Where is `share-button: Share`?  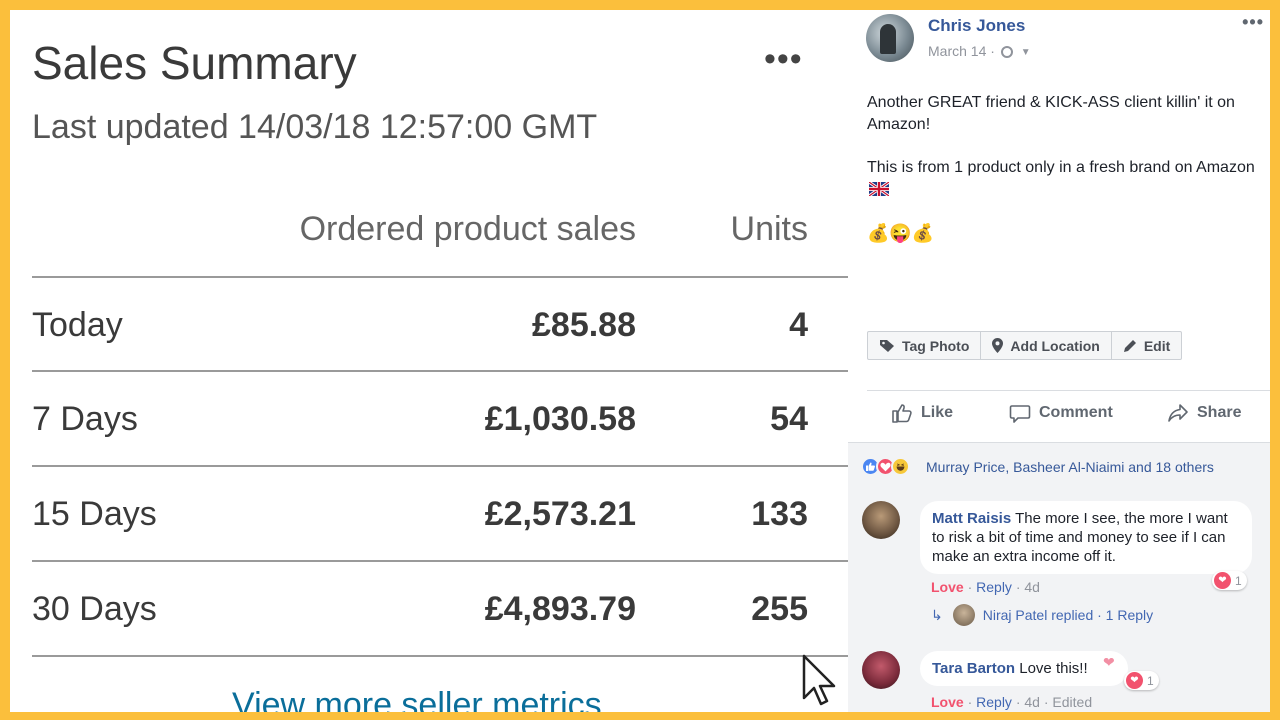
share-button: Share is located at coordinates (1204, 413).